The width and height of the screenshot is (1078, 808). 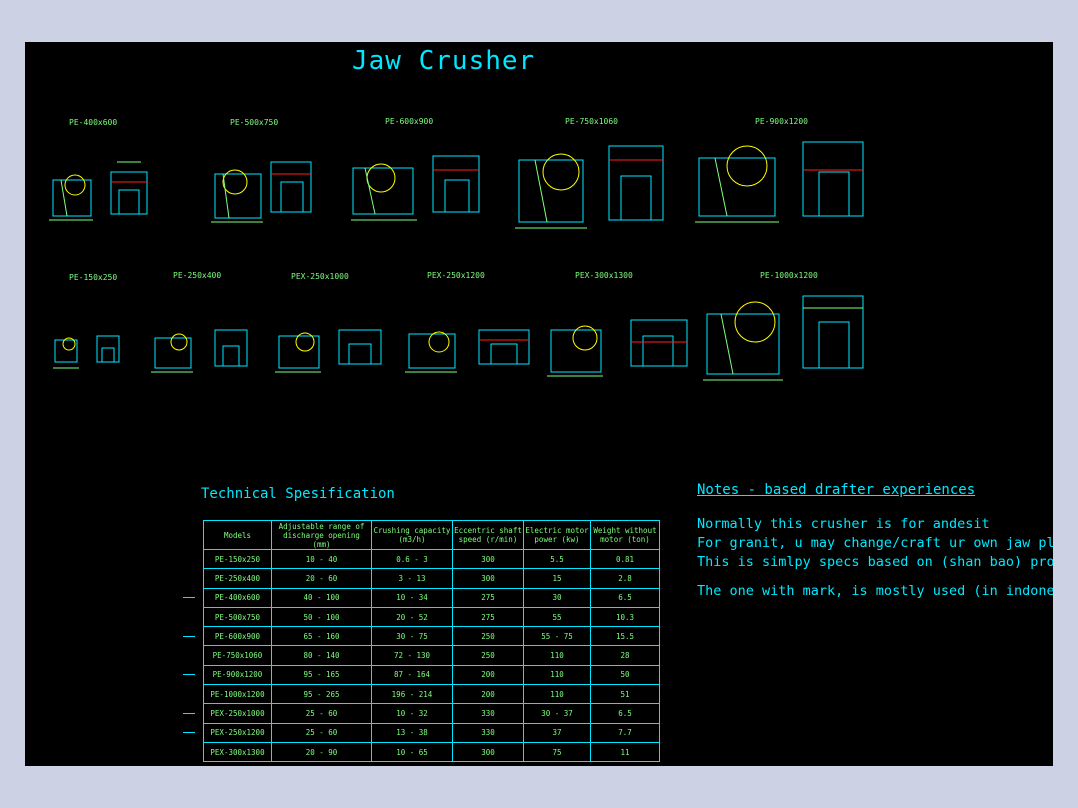 I want to click on table-cell: 6.5, so click(x=625, y=713).